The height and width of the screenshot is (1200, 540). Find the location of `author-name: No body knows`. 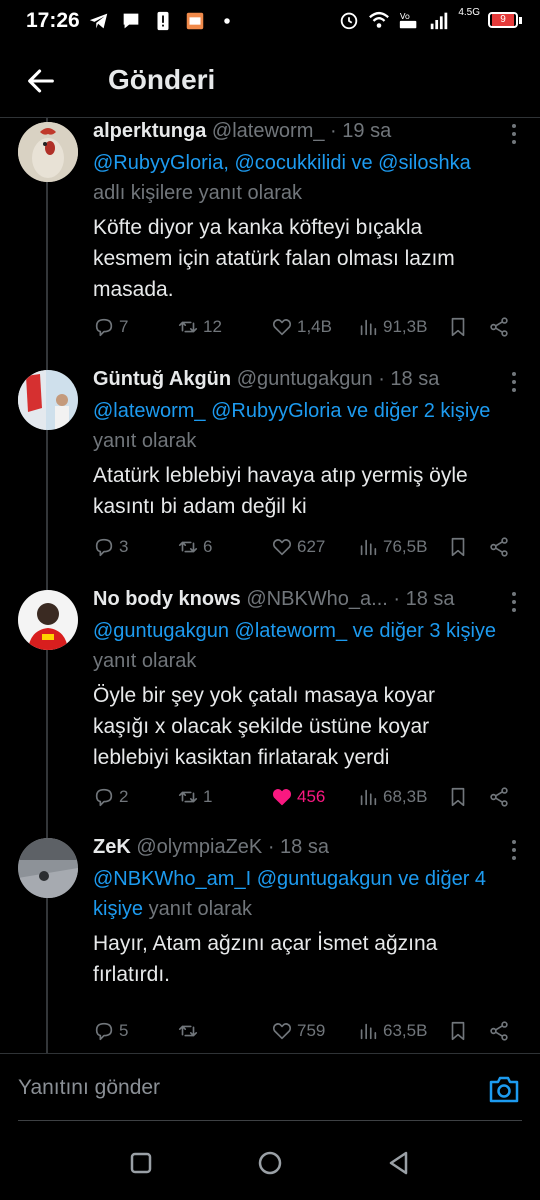

author-name: No body knows is located at coordinates (167, 599).